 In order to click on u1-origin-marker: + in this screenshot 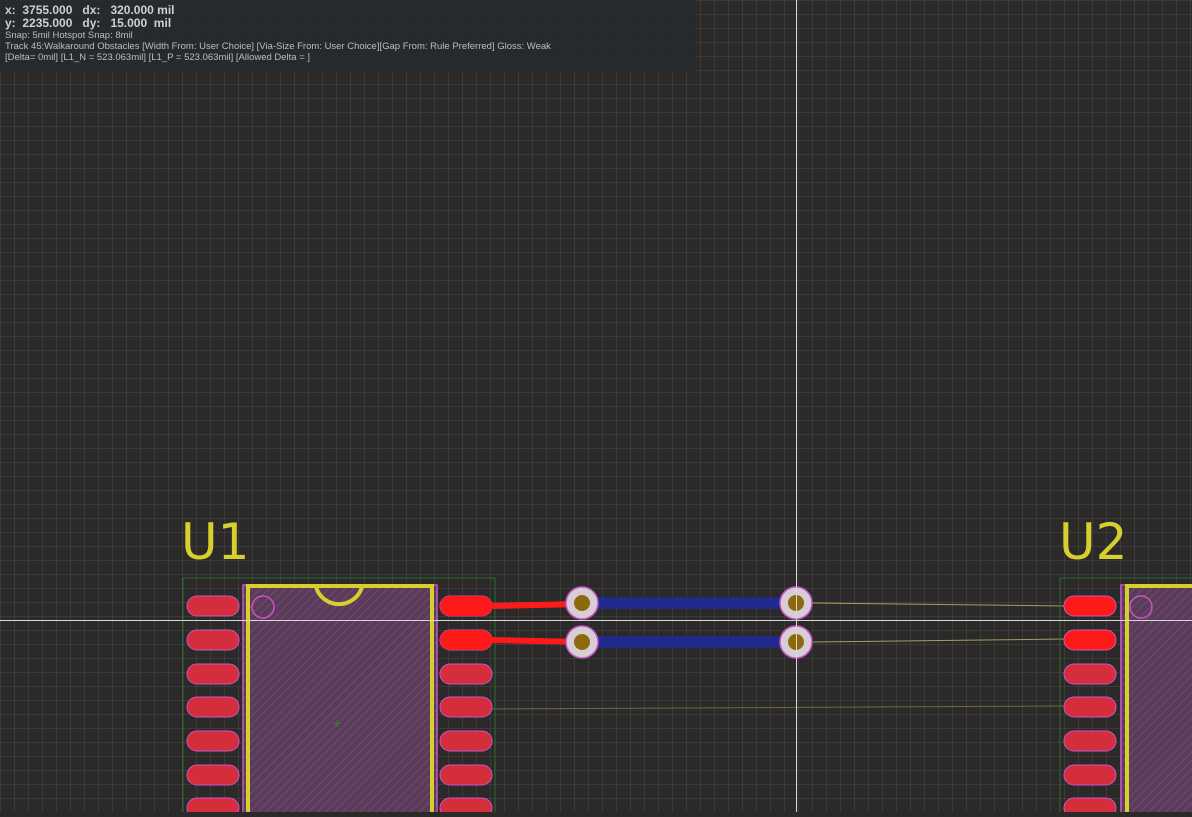, I will do `click(337, 723)`.